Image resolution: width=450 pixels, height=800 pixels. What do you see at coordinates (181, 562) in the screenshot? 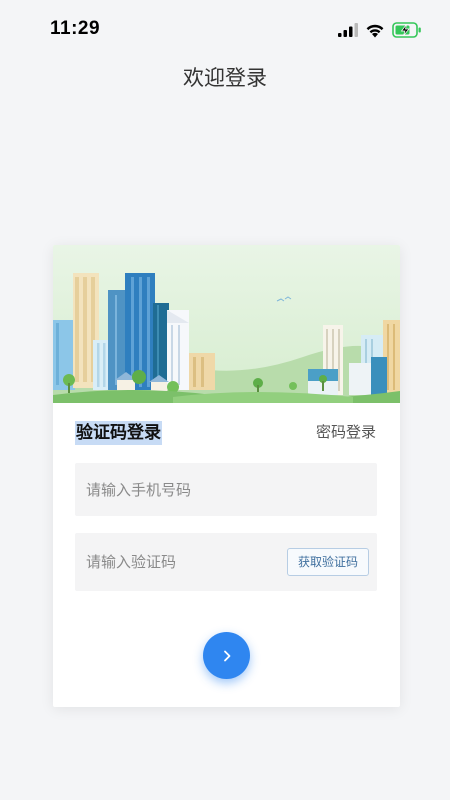
I see `verification-code-input` at bounding box center [181, 562].